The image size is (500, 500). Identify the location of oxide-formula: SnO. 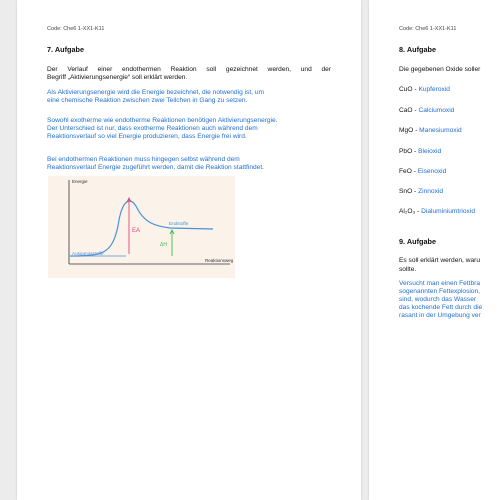
(406, 191).